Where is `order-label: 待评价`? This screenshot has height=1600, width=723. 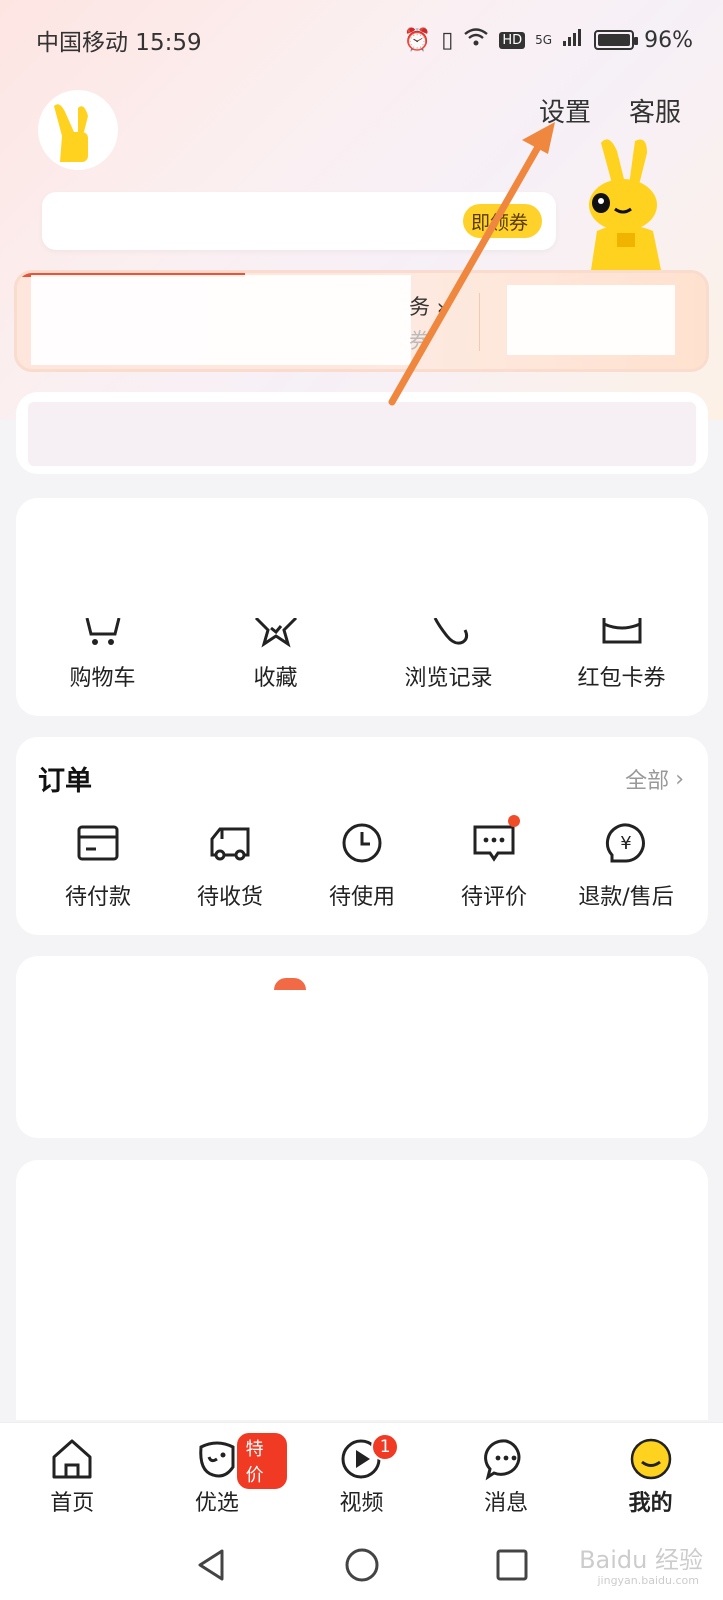 order-label: 待评价 is located at coordinates (493, 897).